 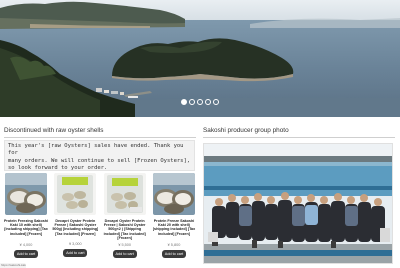 What do you see at coordinates (54, 130) in the screenshot?
I see `section-title-products: Discontinued with raw oyster shells` at bounding box center [54, 130].